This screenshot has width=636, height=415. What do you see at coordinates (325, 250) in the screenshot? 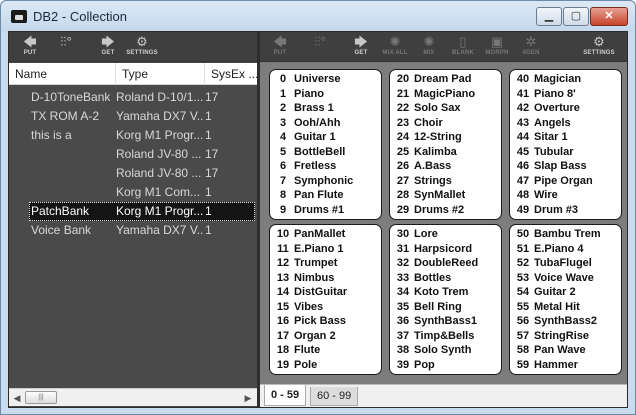
I see `patch-slot: 11 E.Piano 1` at bounding box center [325, 250].